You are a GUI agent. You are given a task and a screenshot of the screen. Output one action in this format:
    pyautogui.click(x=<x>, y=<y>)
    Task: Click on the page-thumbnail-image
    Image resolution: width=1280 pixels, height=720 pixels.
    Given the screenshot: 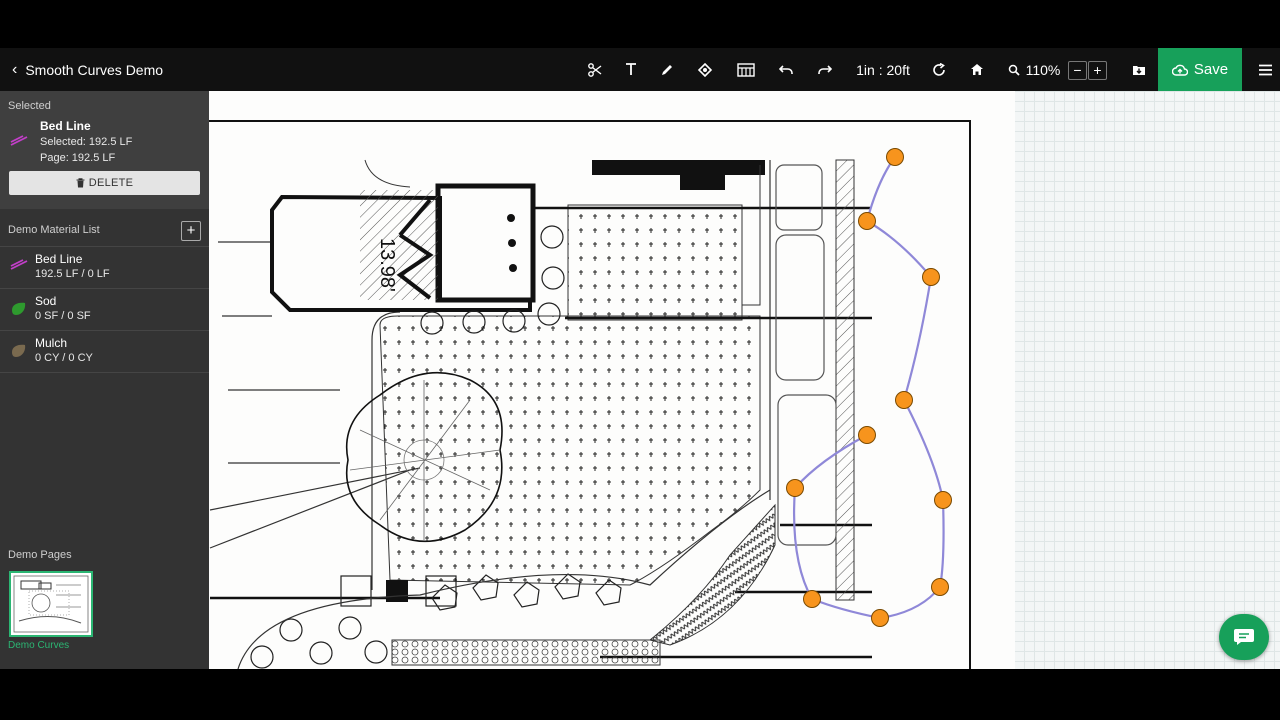 What is the action you would take?
    pyautogui.click(x=51, y=604)
    